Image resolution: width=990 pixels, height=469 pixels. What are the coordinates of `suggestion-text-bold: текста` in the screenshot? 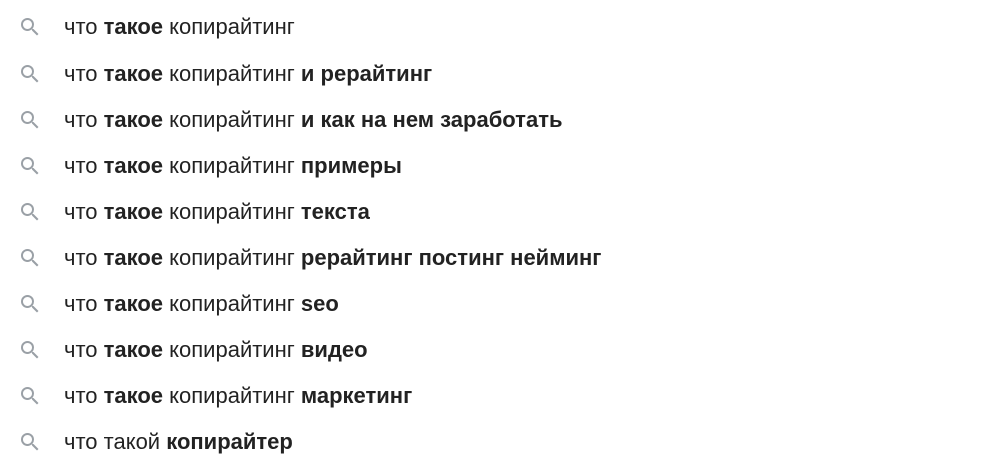 It's located at (335, 211).